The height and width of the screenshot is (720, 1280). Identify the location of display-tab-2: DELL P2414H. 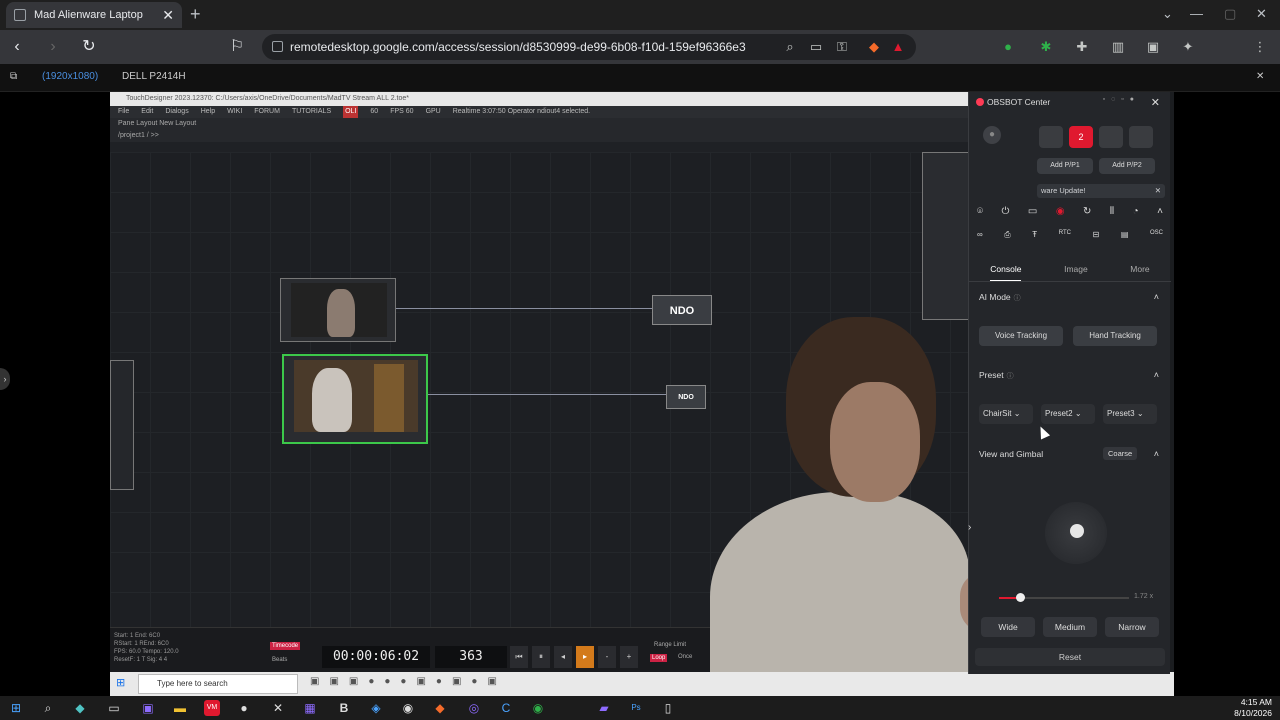
(154, 76).